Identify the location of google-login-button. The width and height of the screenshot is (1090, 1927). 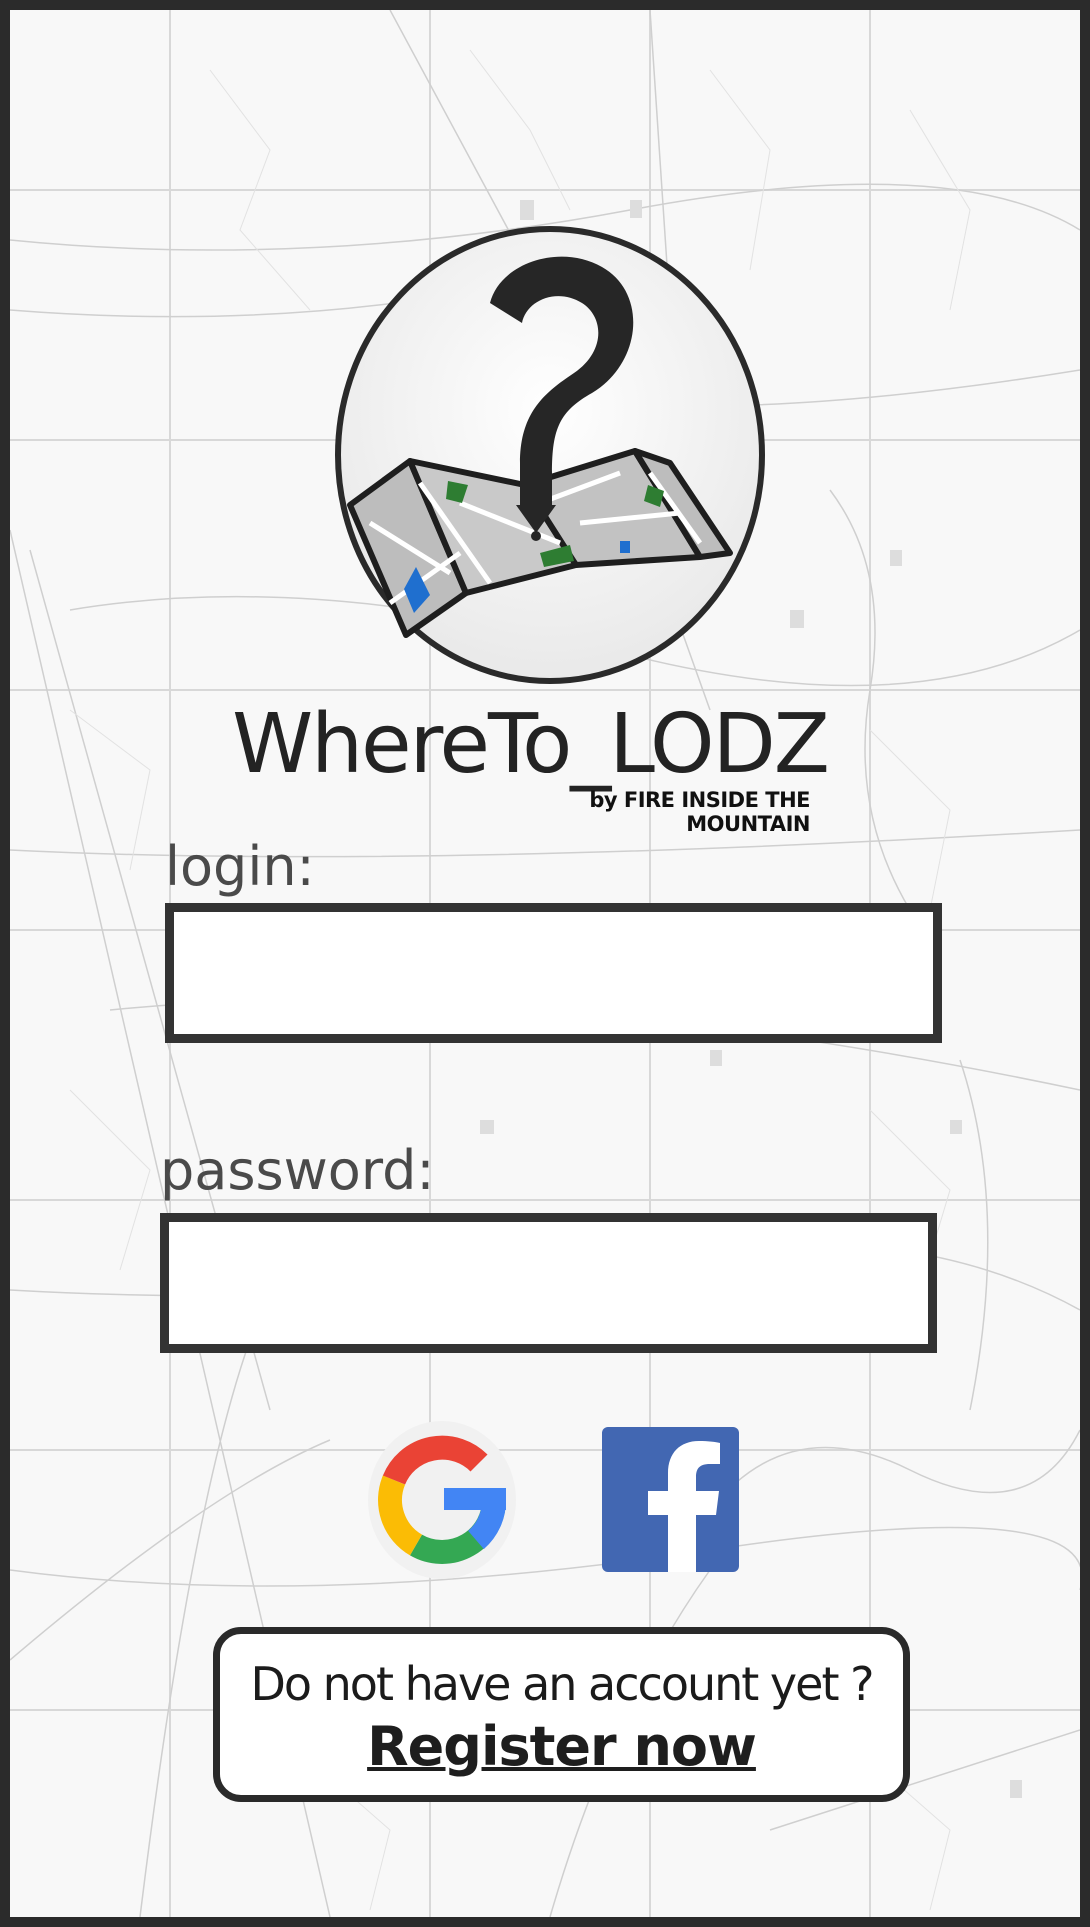
(442, 1500).